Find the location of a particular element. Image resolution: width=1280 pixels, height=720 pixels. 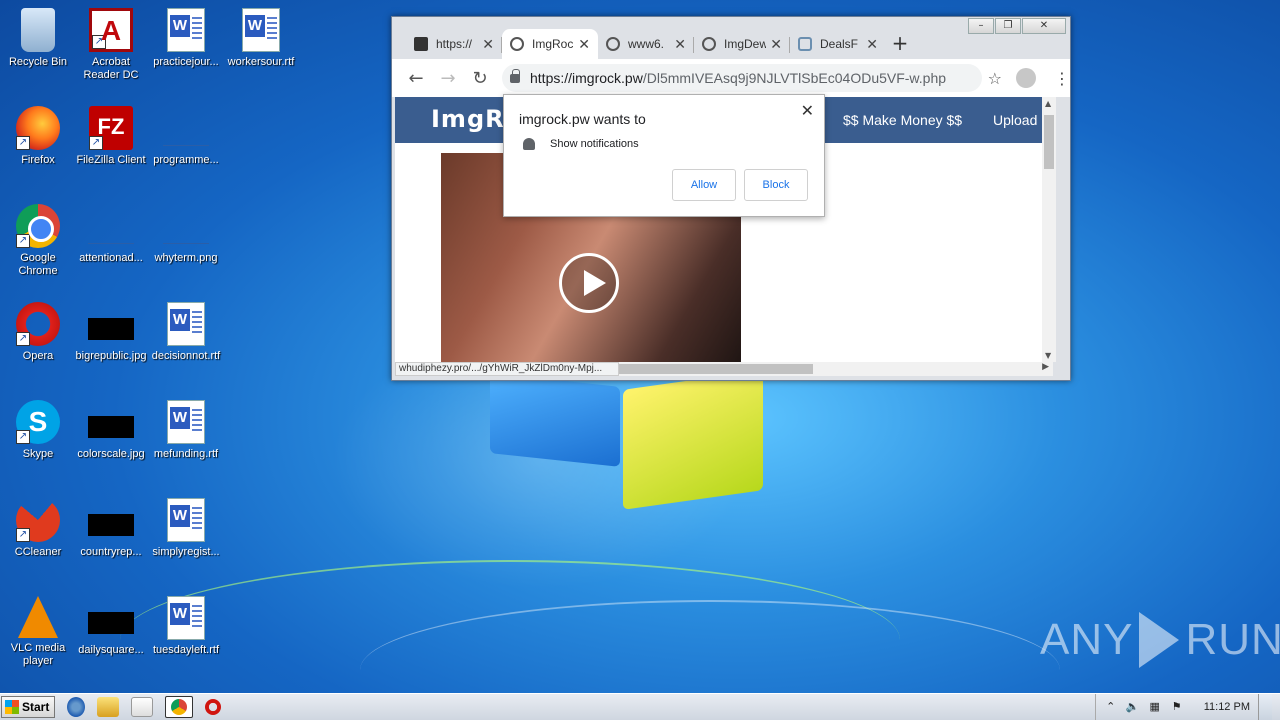

desktop-icon-recycle-bin: Recycle Bin is located at coordinates (38, 38).